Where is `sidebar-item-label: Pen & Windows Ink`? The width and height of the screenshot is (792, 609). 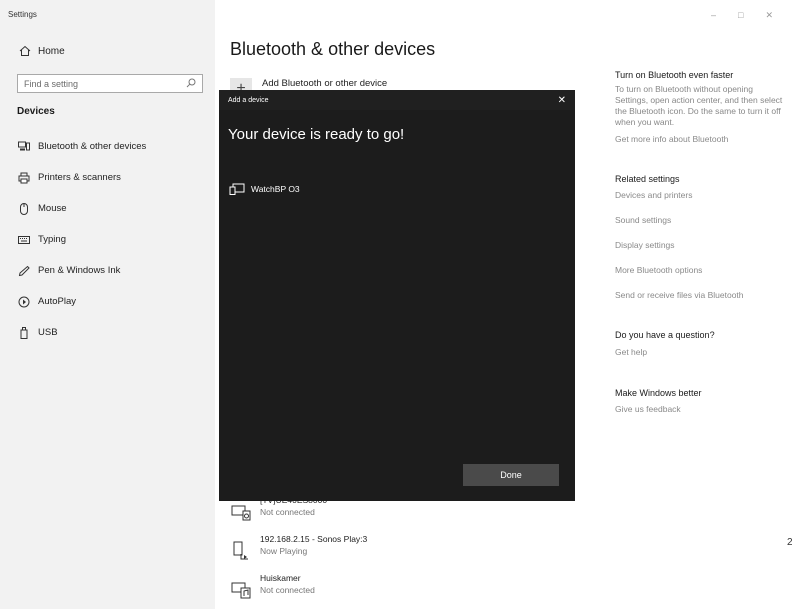 sidebar-item-label: Pen & Windows Ink is located at coordinates (79, 270).